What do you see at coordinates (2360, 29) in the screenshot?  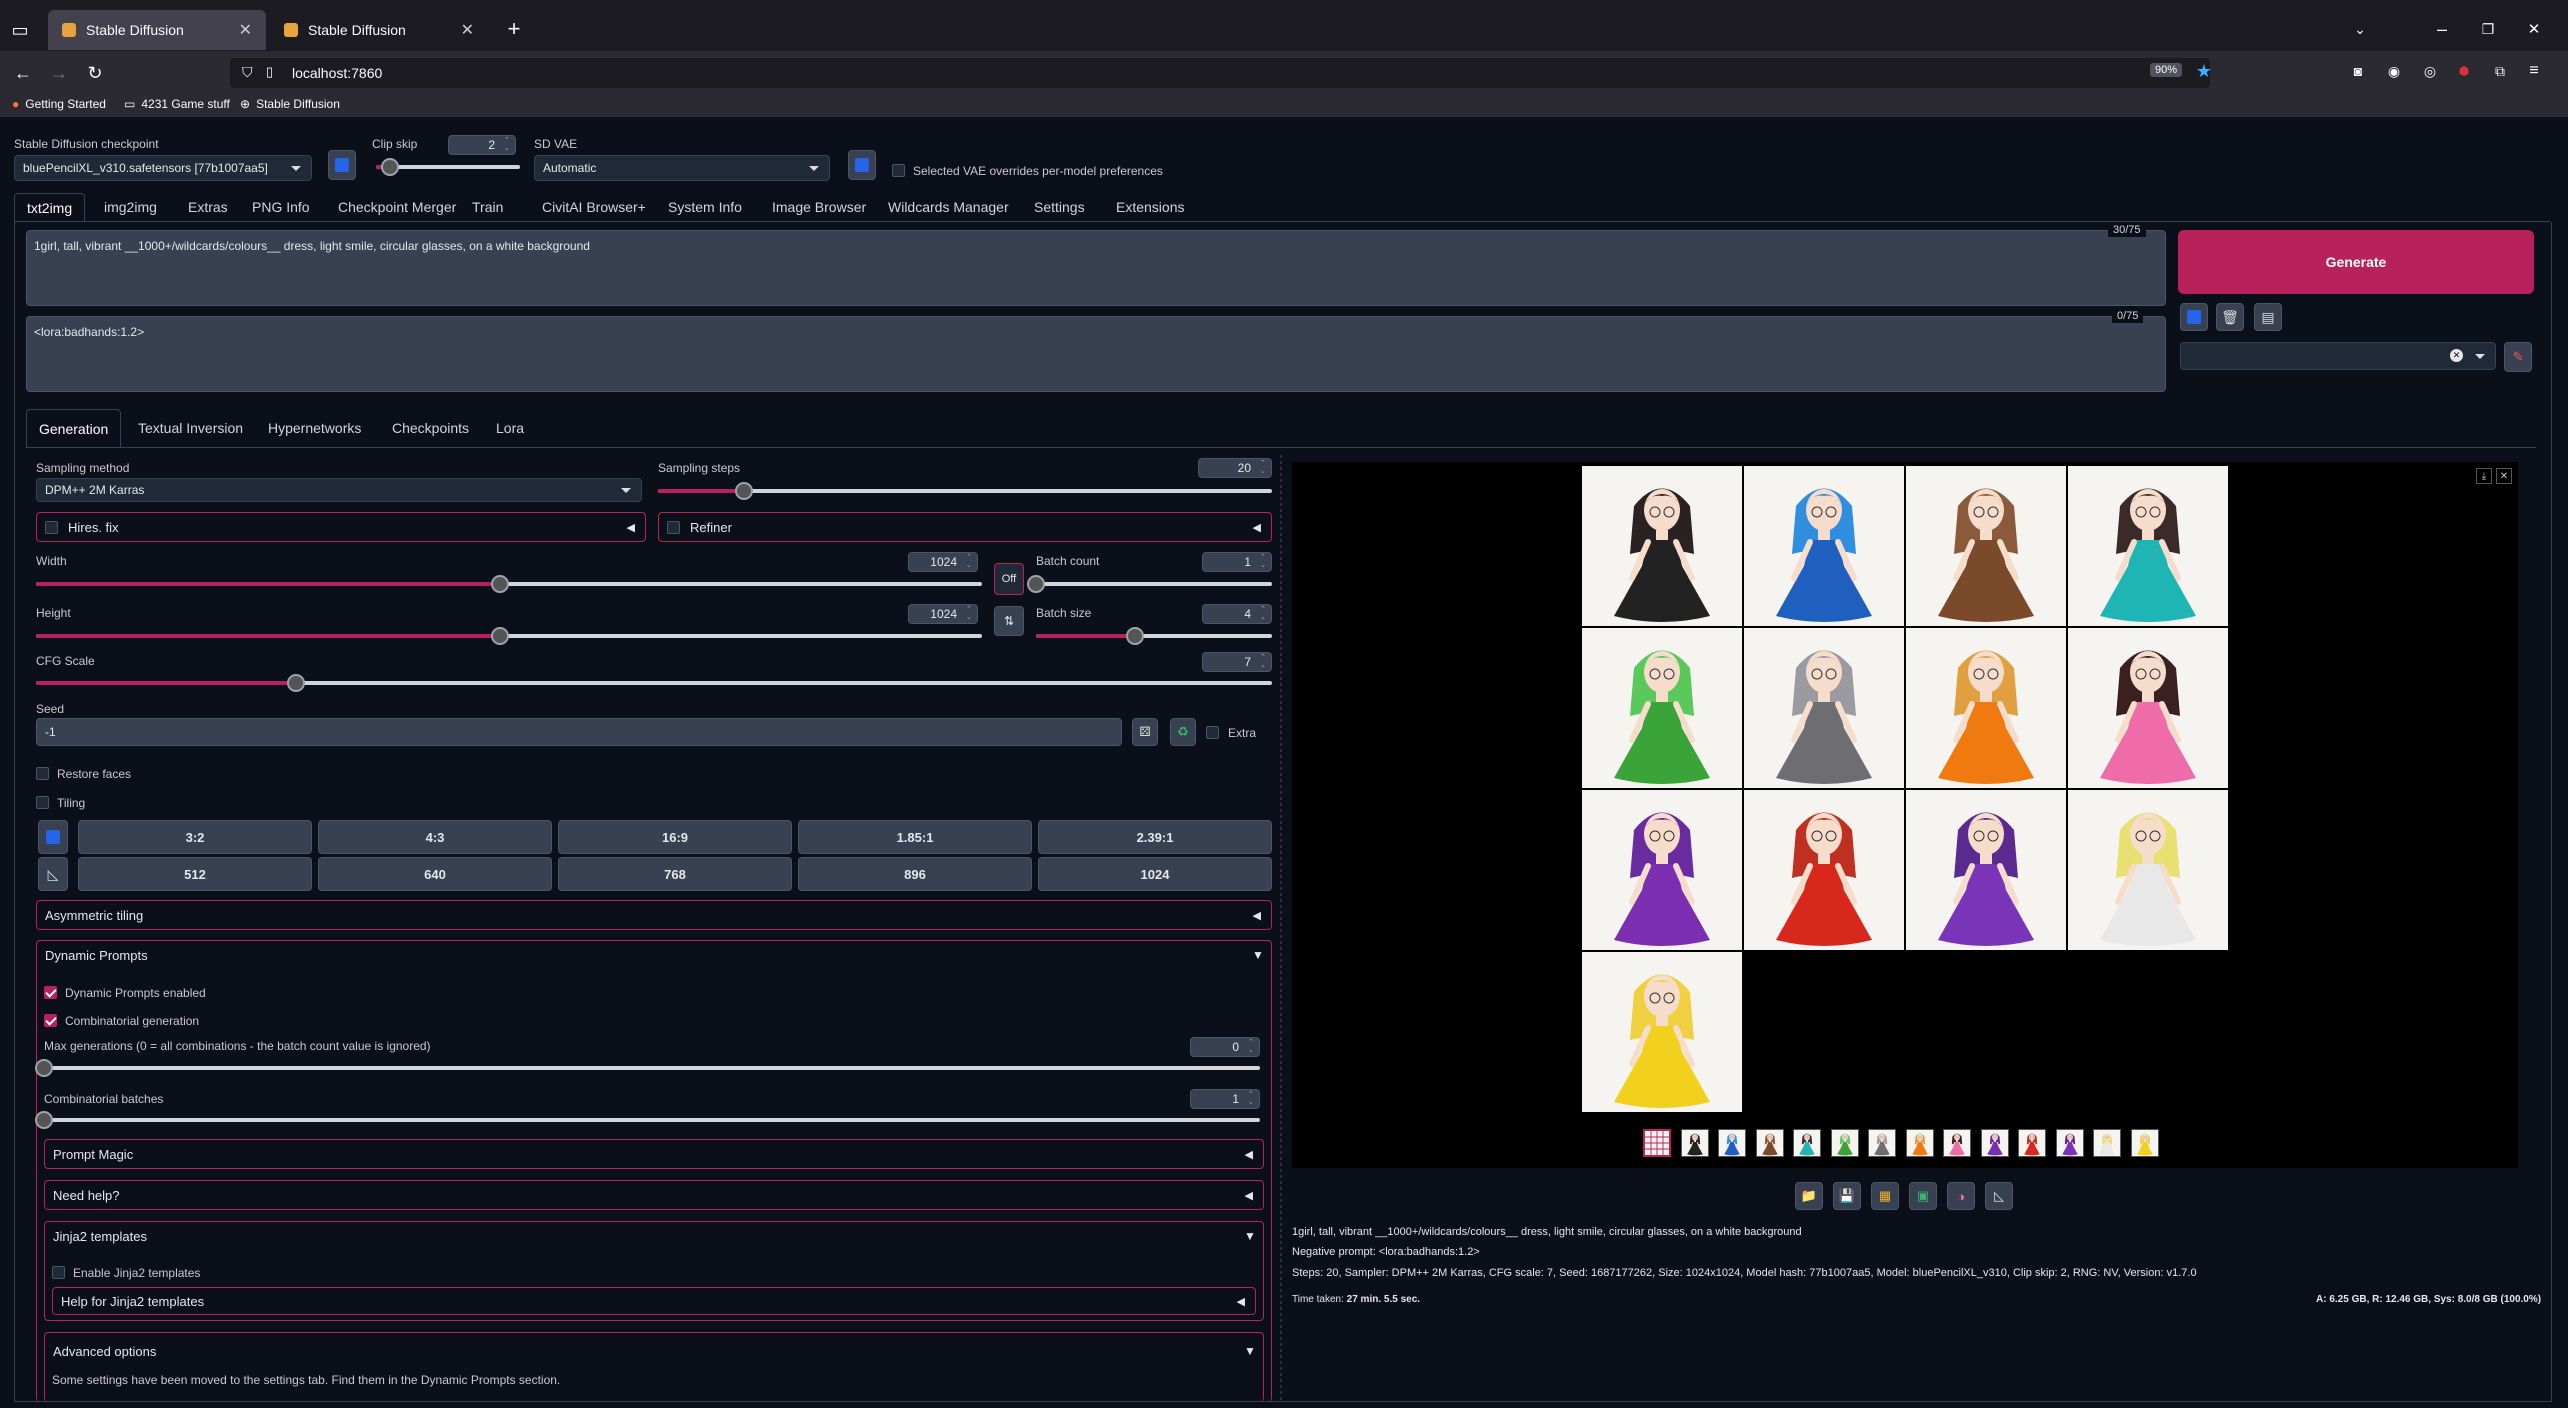 I see `list-all-tabs-icon: ⌄` at bounding box center [2360, 29].